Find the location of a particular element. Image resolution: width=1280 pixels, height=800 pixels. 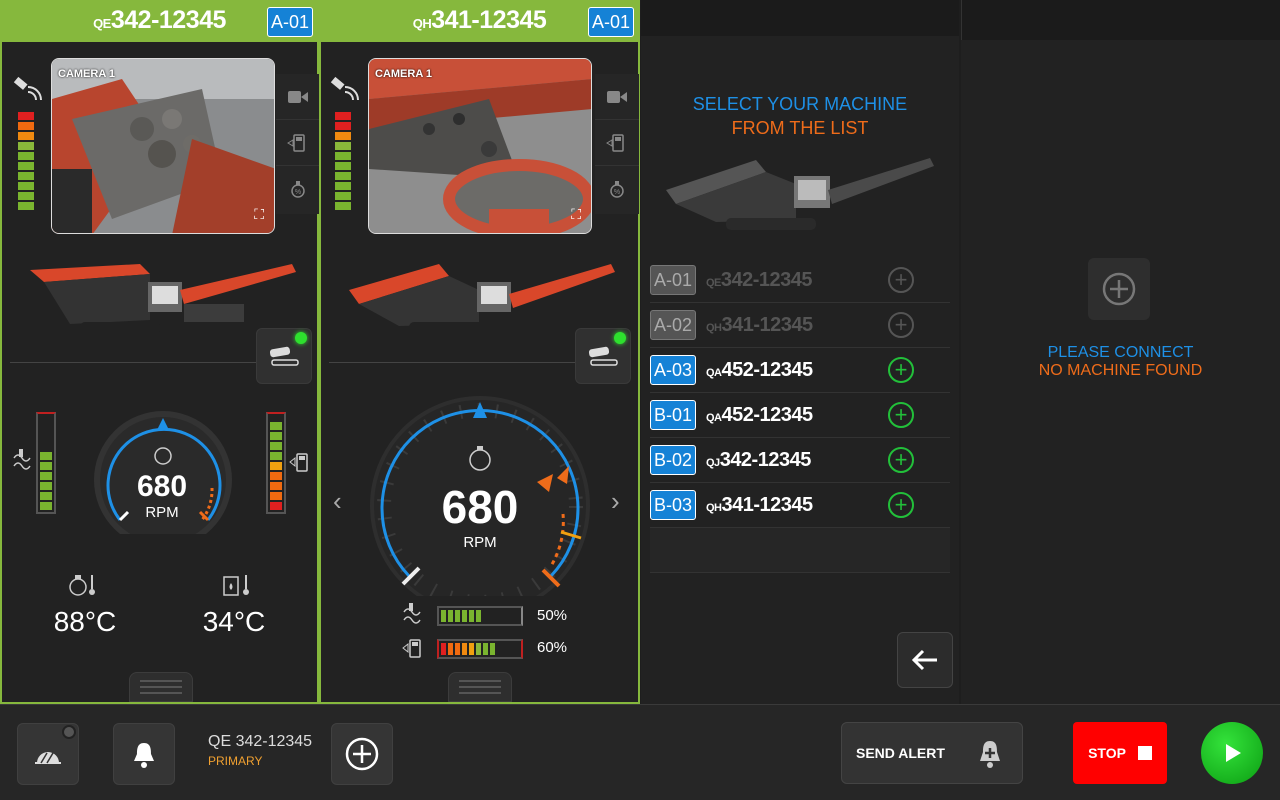

machine-list-row: B-02 QJ342-12345 + is located at coordinates (800, 460).